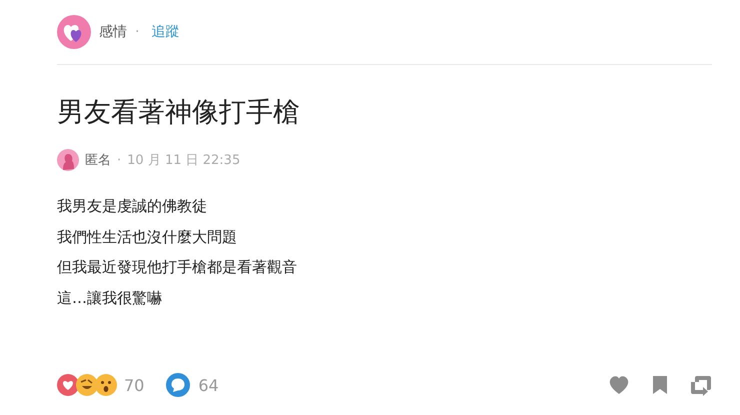 The width and height of the screenshot is (740, 415). I want to click on comment-count: 64, so click(208, 385).